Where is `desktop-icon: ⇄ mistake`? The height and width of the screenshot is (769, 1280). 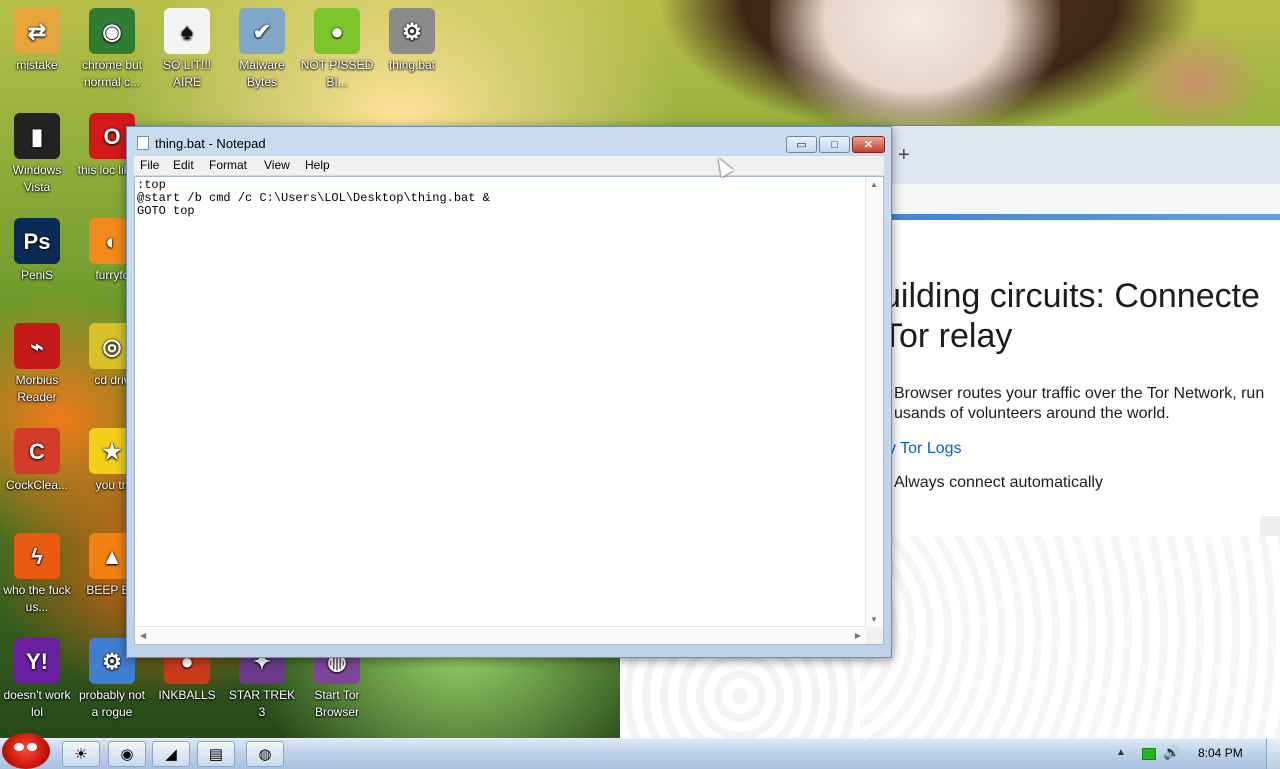
desktop-icon: ⇄ mistake is located at coordinates (37, 41).